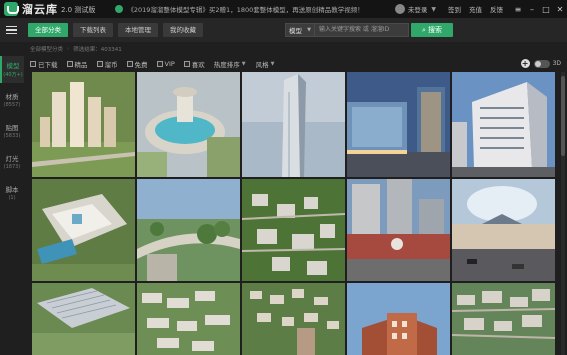 The width and height of the screenshot is (567, 355). Describe the element at coordinates (138, 30) in the screenshot. I see `tab-local: 本地管理` at that location.